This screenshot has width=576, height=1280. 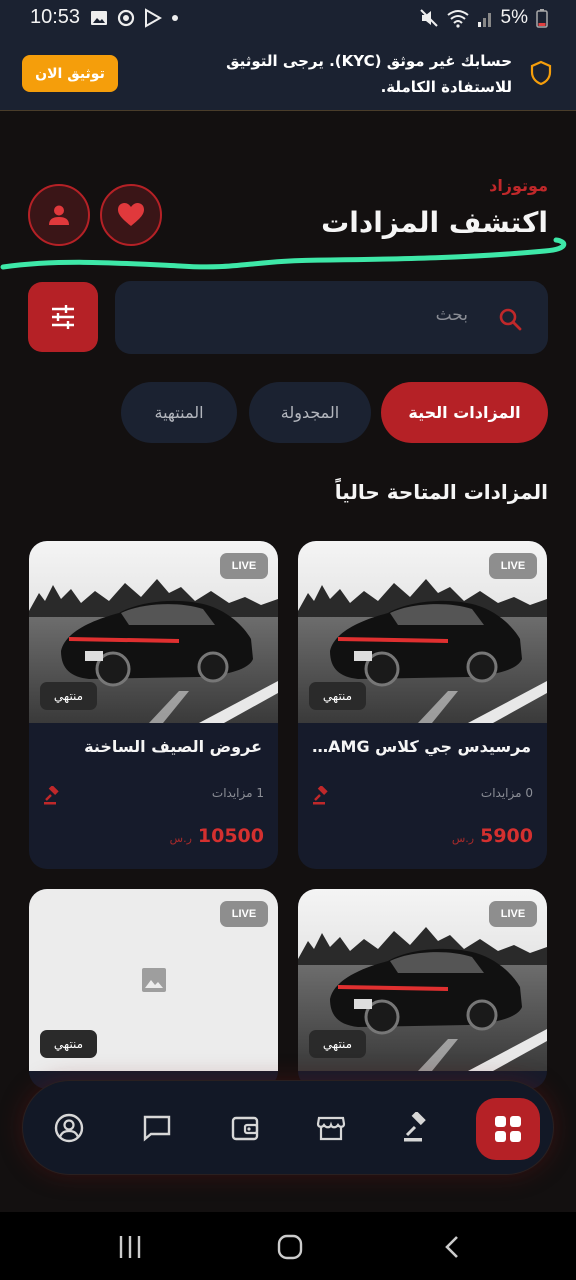 What do you see at coordinates (288, 19) in the screenshot?
I see `status-bar: 10:53 5%` at bounding box center [288, 19].